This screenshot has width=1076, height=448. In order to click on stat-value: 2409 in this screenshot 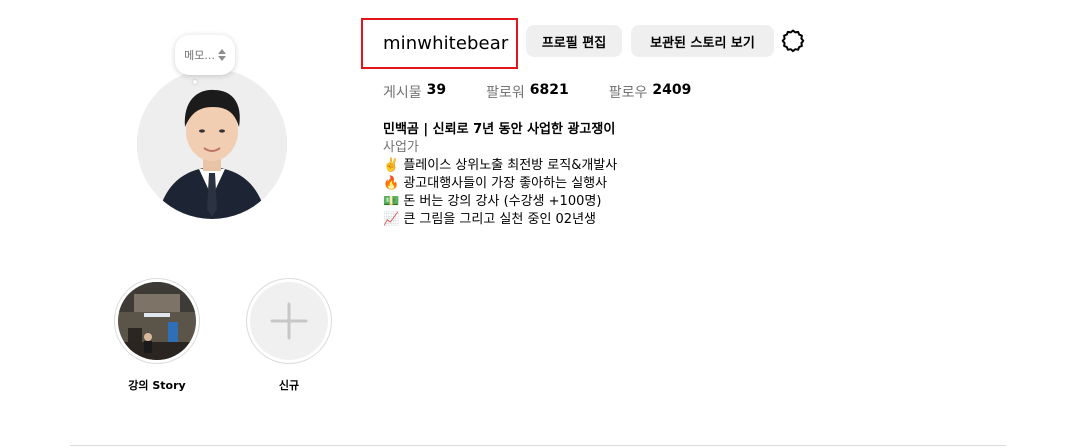, I will do `click(672, 90)`.